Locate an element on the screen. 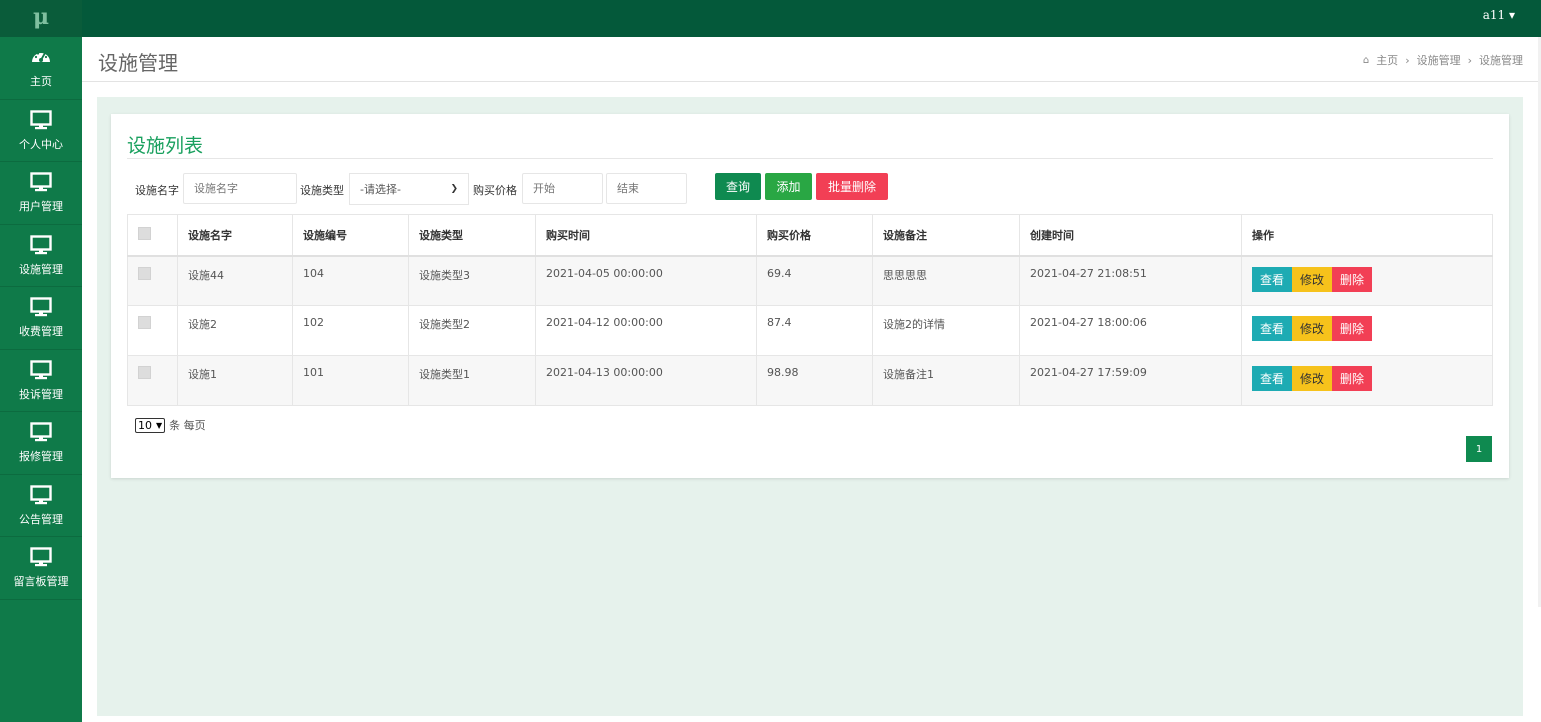 This screenshot has width=1541, height=722. table-cell: 设施2 is located at coordinates (235, 330).